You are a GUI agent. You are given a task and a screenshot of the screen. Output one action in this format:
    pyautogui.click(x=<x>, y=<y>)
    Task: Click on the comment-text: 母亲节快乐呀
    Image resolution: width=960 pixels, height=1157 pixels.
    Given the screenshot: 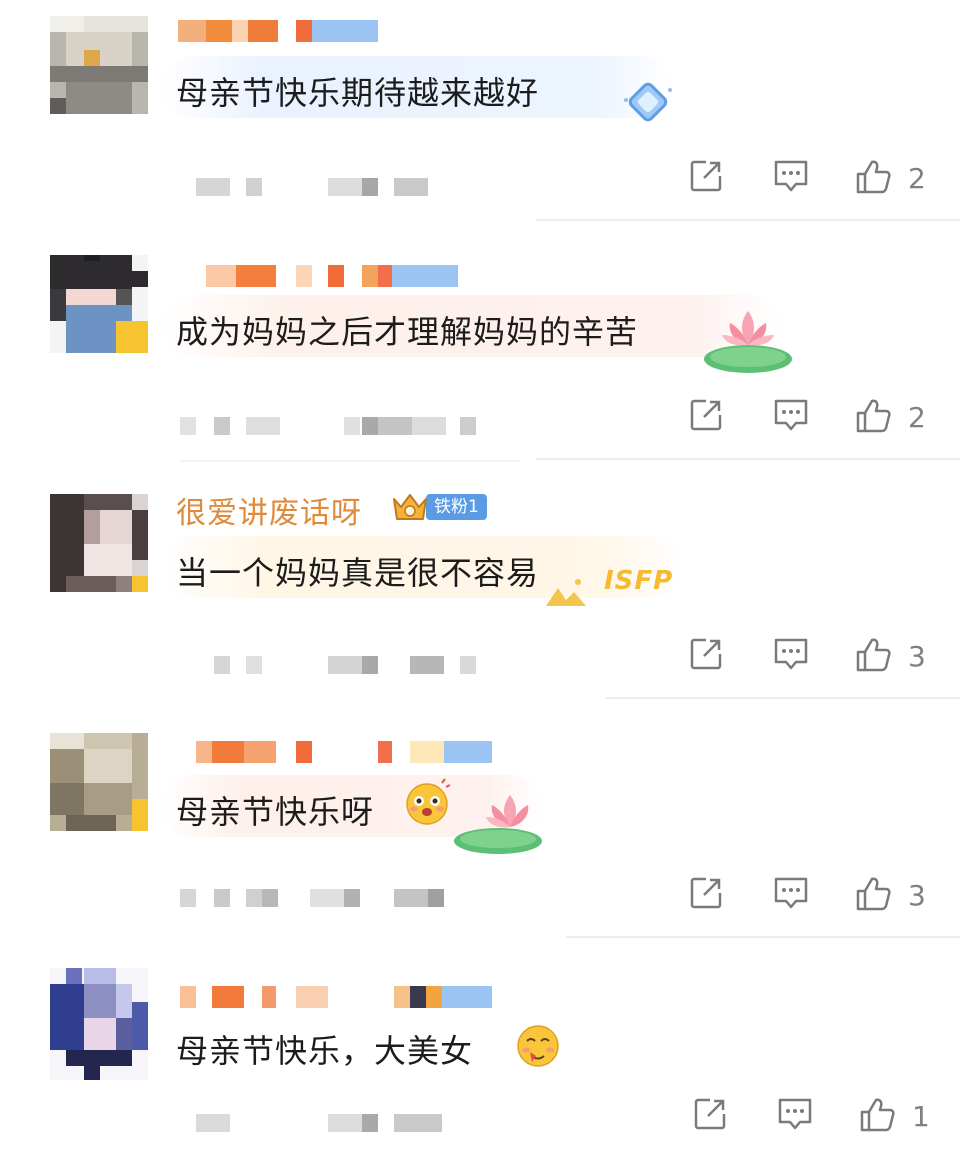 What is the action you would take?
    pyautogui.click(x=275, y=812)
    